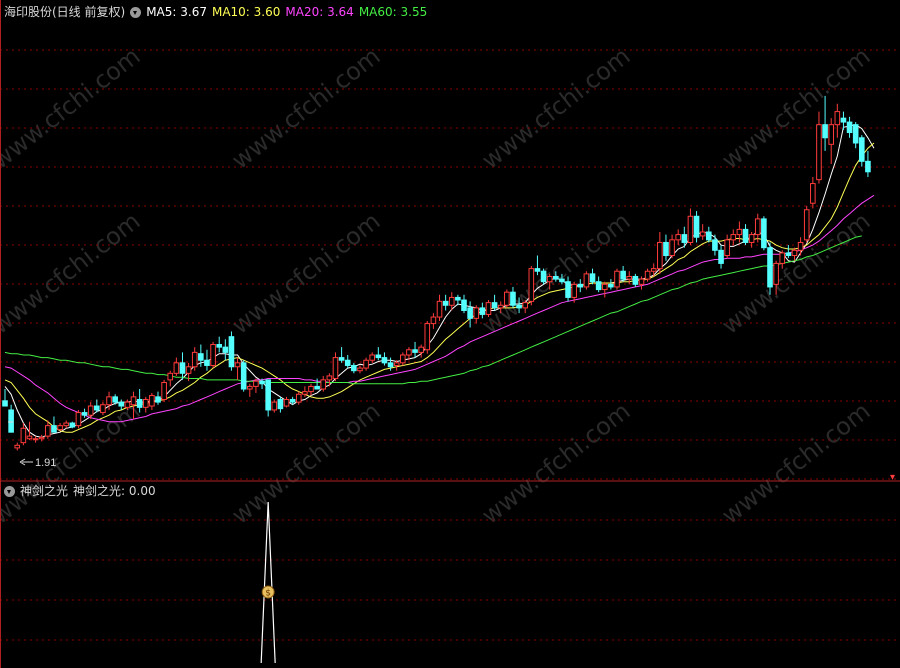 This screenshot has height=668, width=900. Describe the element at coordinates (393, 12) in the screenshot. I see `ma60-label: MA60: 3.55` at that location.